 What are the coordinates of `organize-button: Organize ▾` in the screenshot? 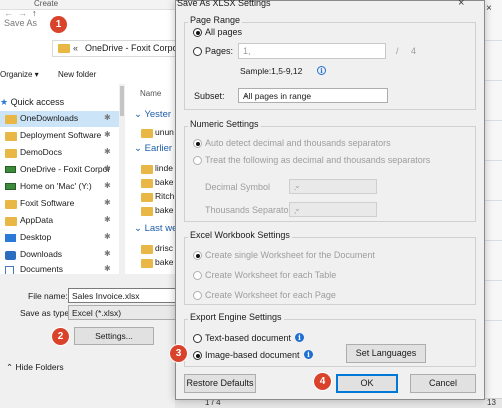 It's located at (19, 74).